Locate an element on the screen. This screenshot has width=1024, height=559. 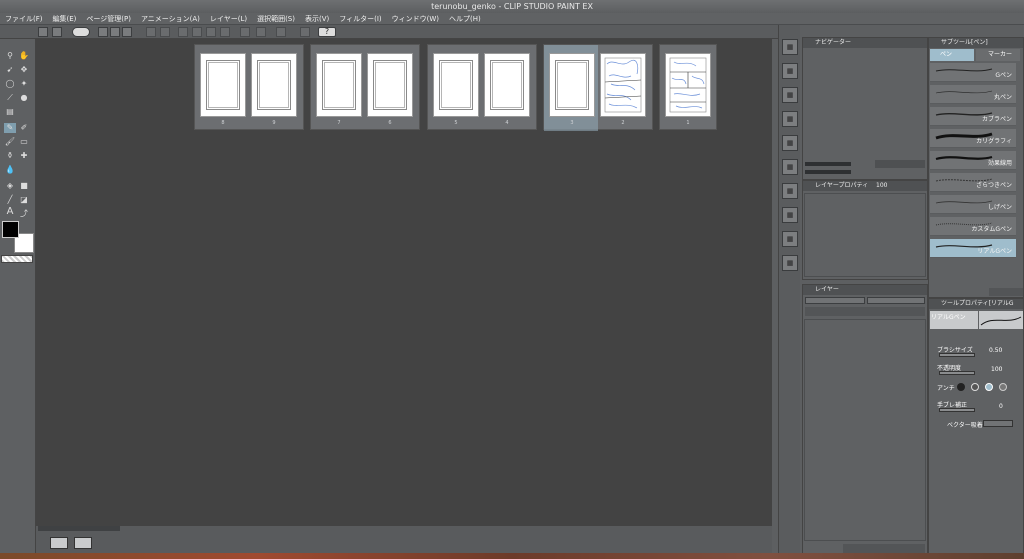
cut-icon is located at coordinates (197, 32).